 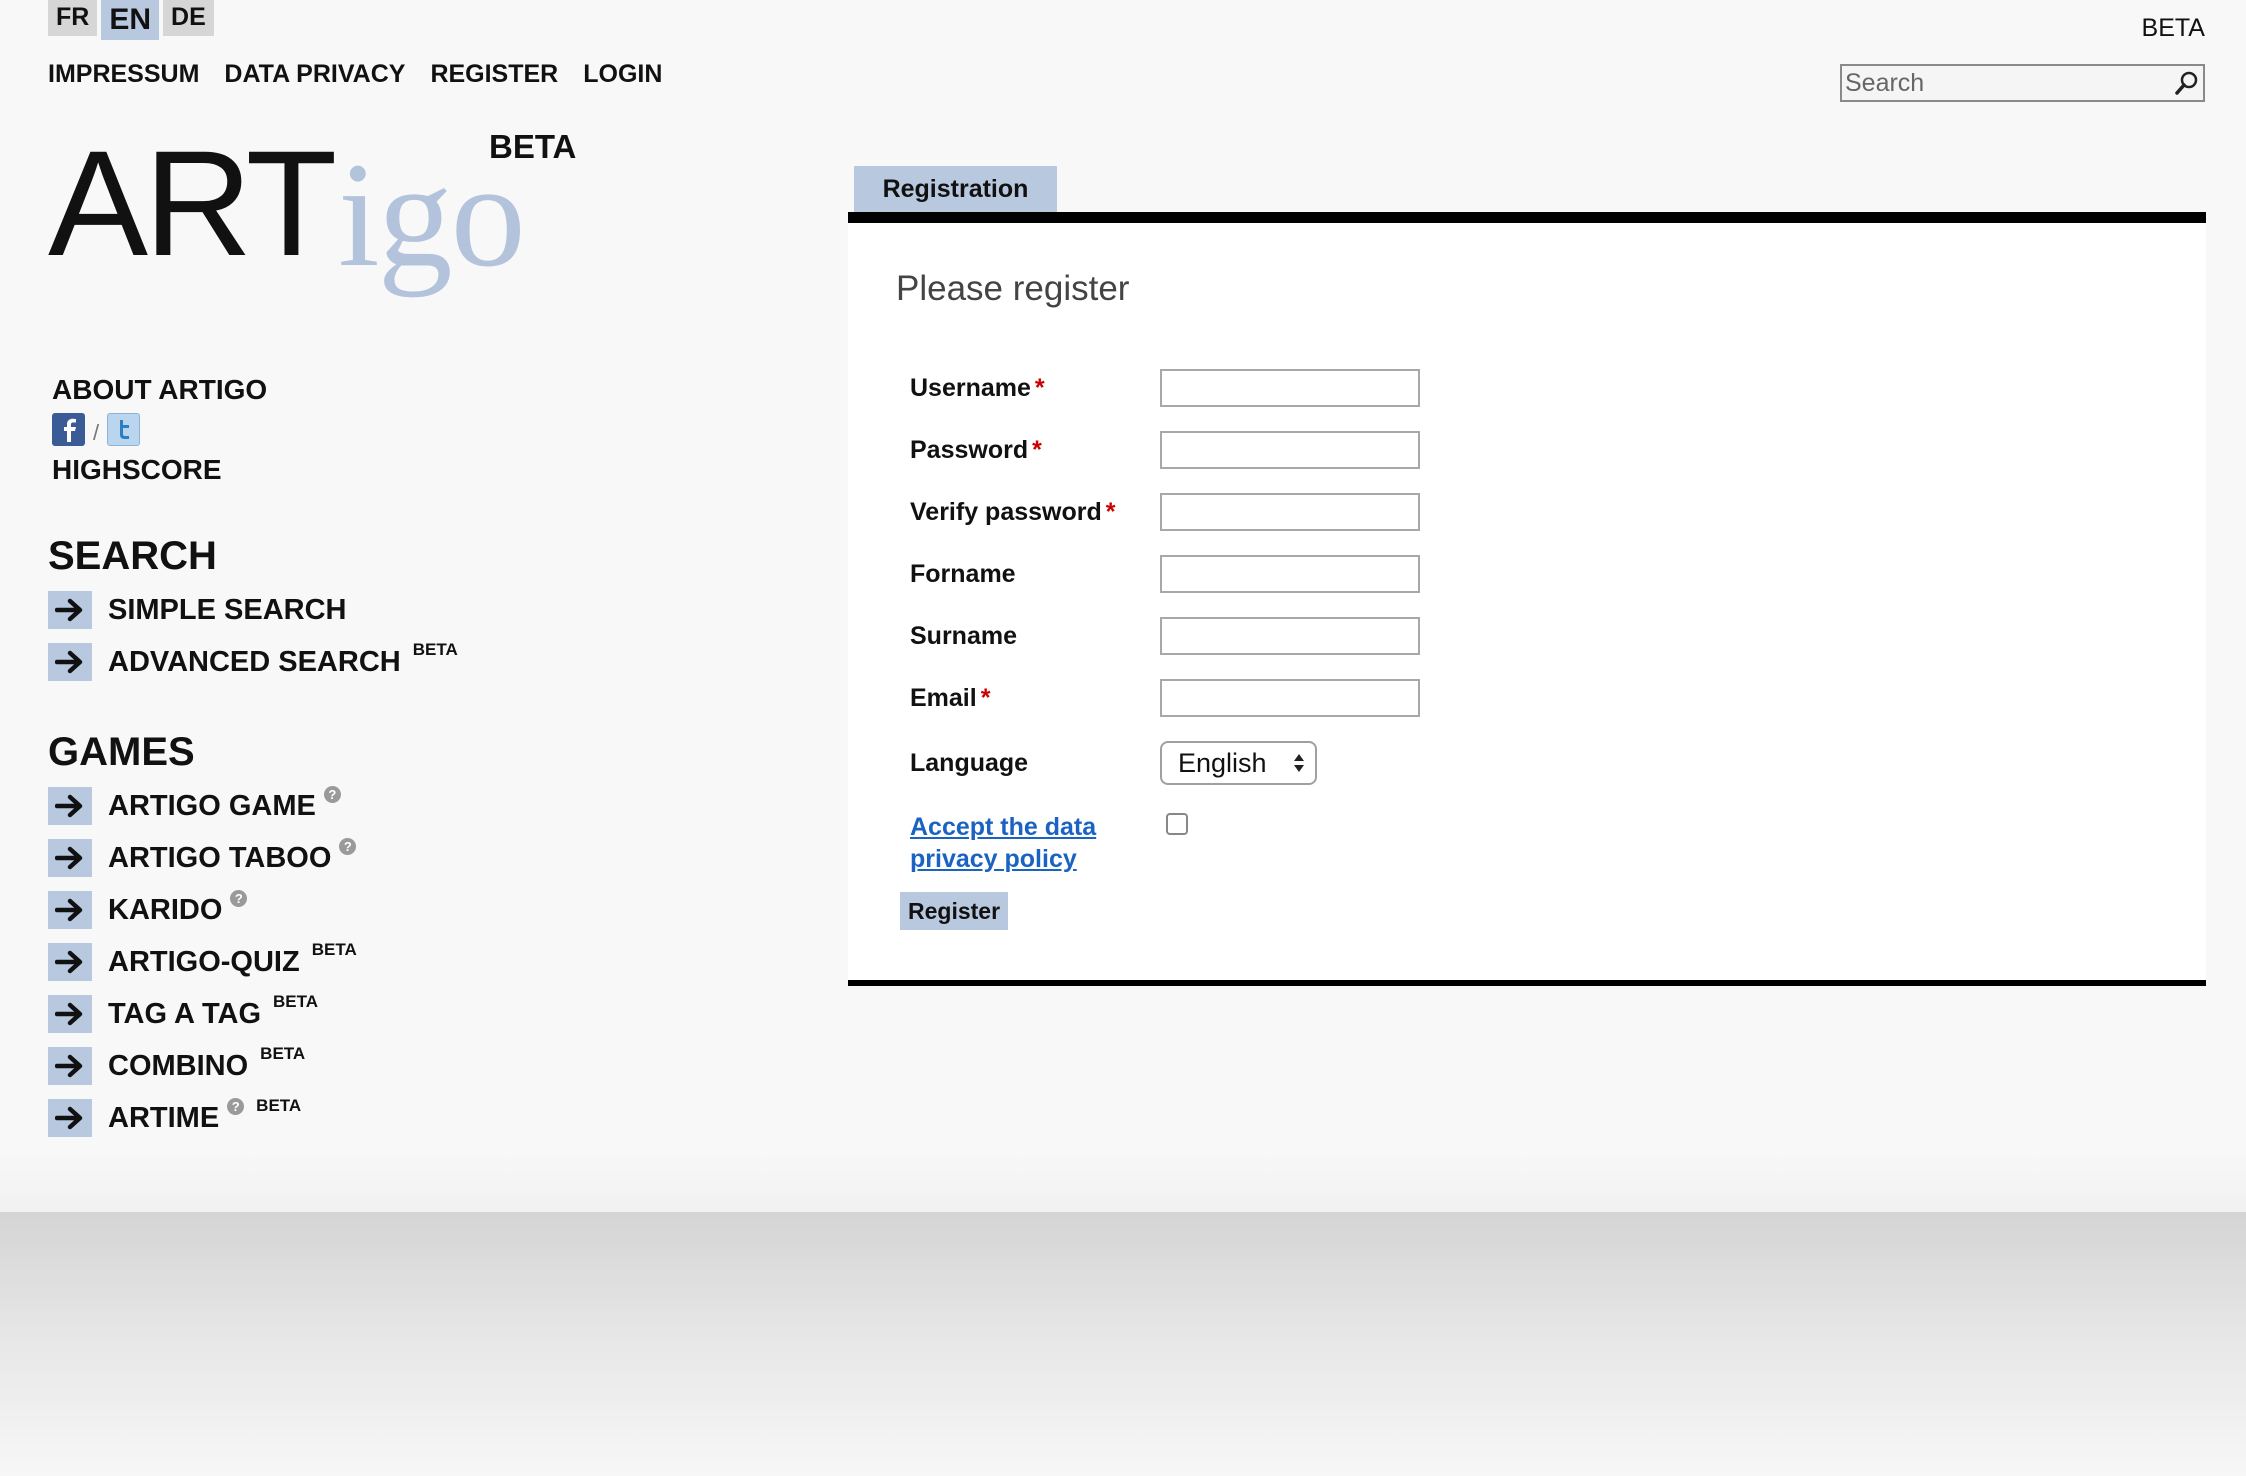 I want to click on form-row-verify-password: Verify password *, so click(x=1165, y=512).